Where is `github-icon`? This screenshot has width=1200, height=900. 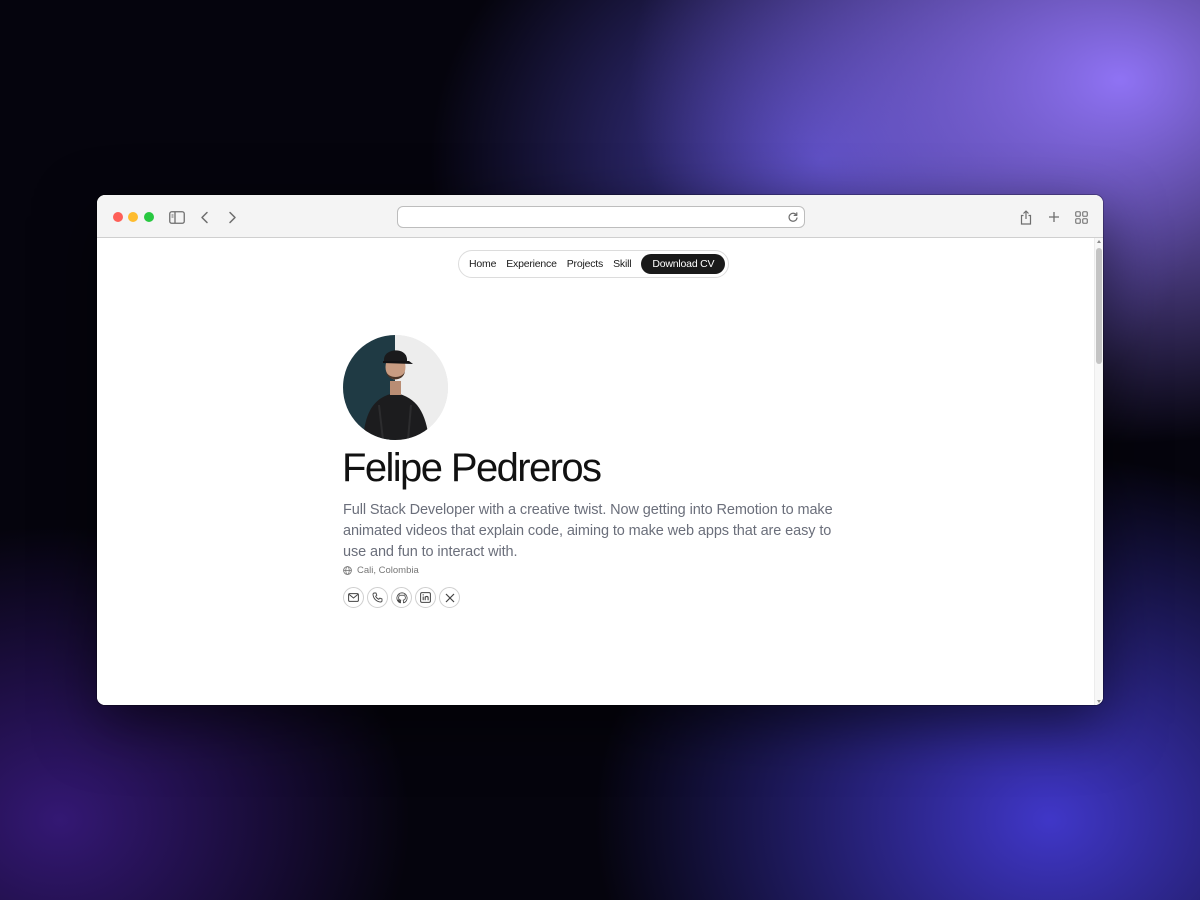 github-icon is located at coordinates (401, 597).